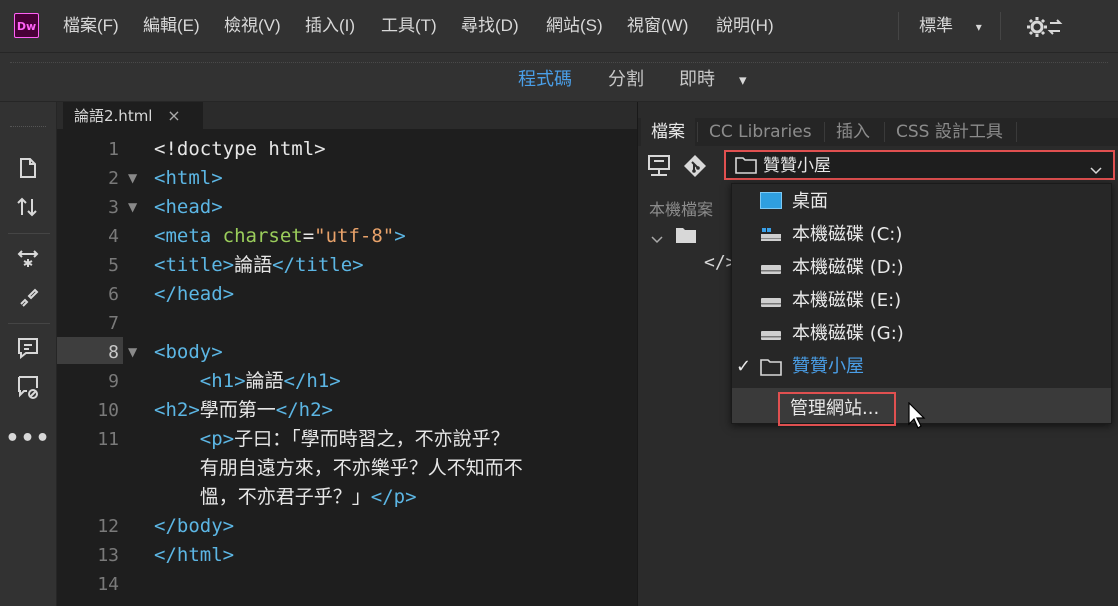  Describe the element at coordinates (108, 439) in the screenshot. I see `line-number: 11` at that location.